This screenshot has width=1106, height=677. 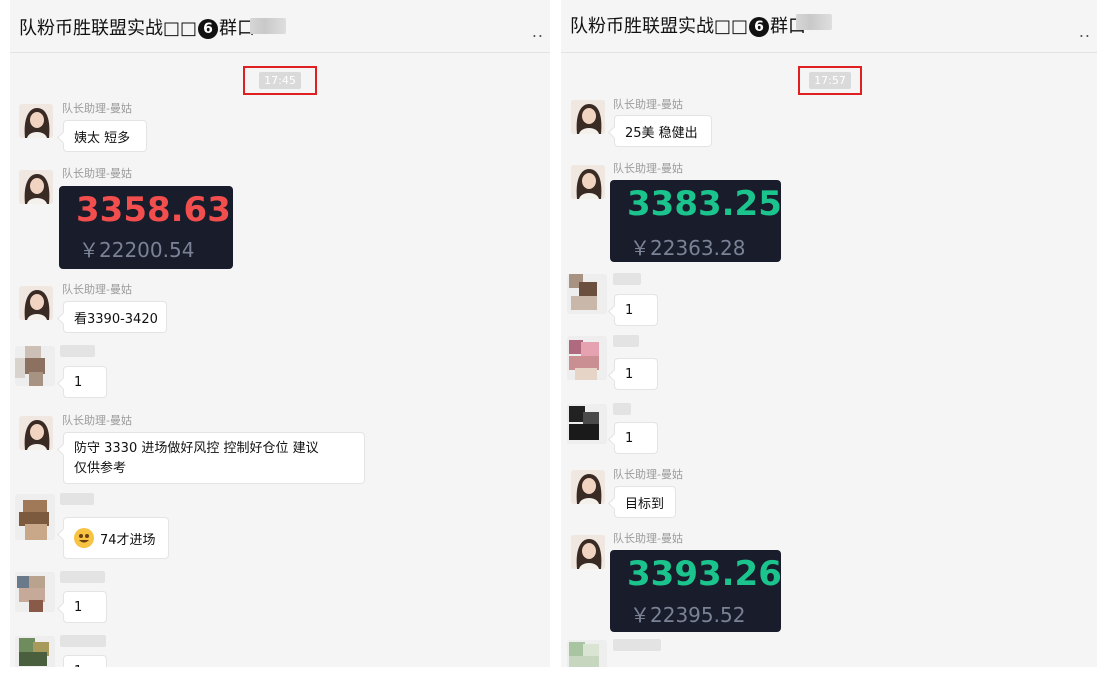 I want to click on timestamp: 17:57, so click(x=830, y=80).